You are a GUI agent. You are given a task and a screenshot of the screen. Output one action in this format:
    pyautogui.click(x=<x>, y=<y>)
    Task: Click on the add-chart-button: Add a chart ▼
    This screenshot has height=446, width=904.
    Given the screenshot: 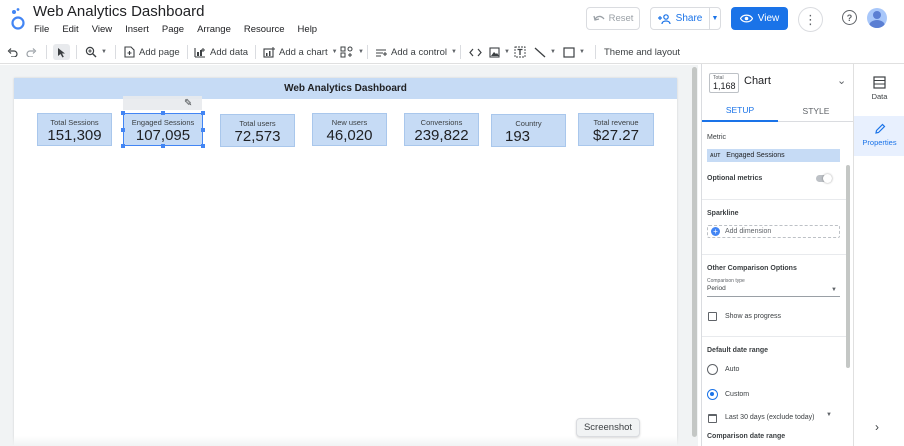 What is the action you would take?
    pyautogui.click(x=300, y=52)
    